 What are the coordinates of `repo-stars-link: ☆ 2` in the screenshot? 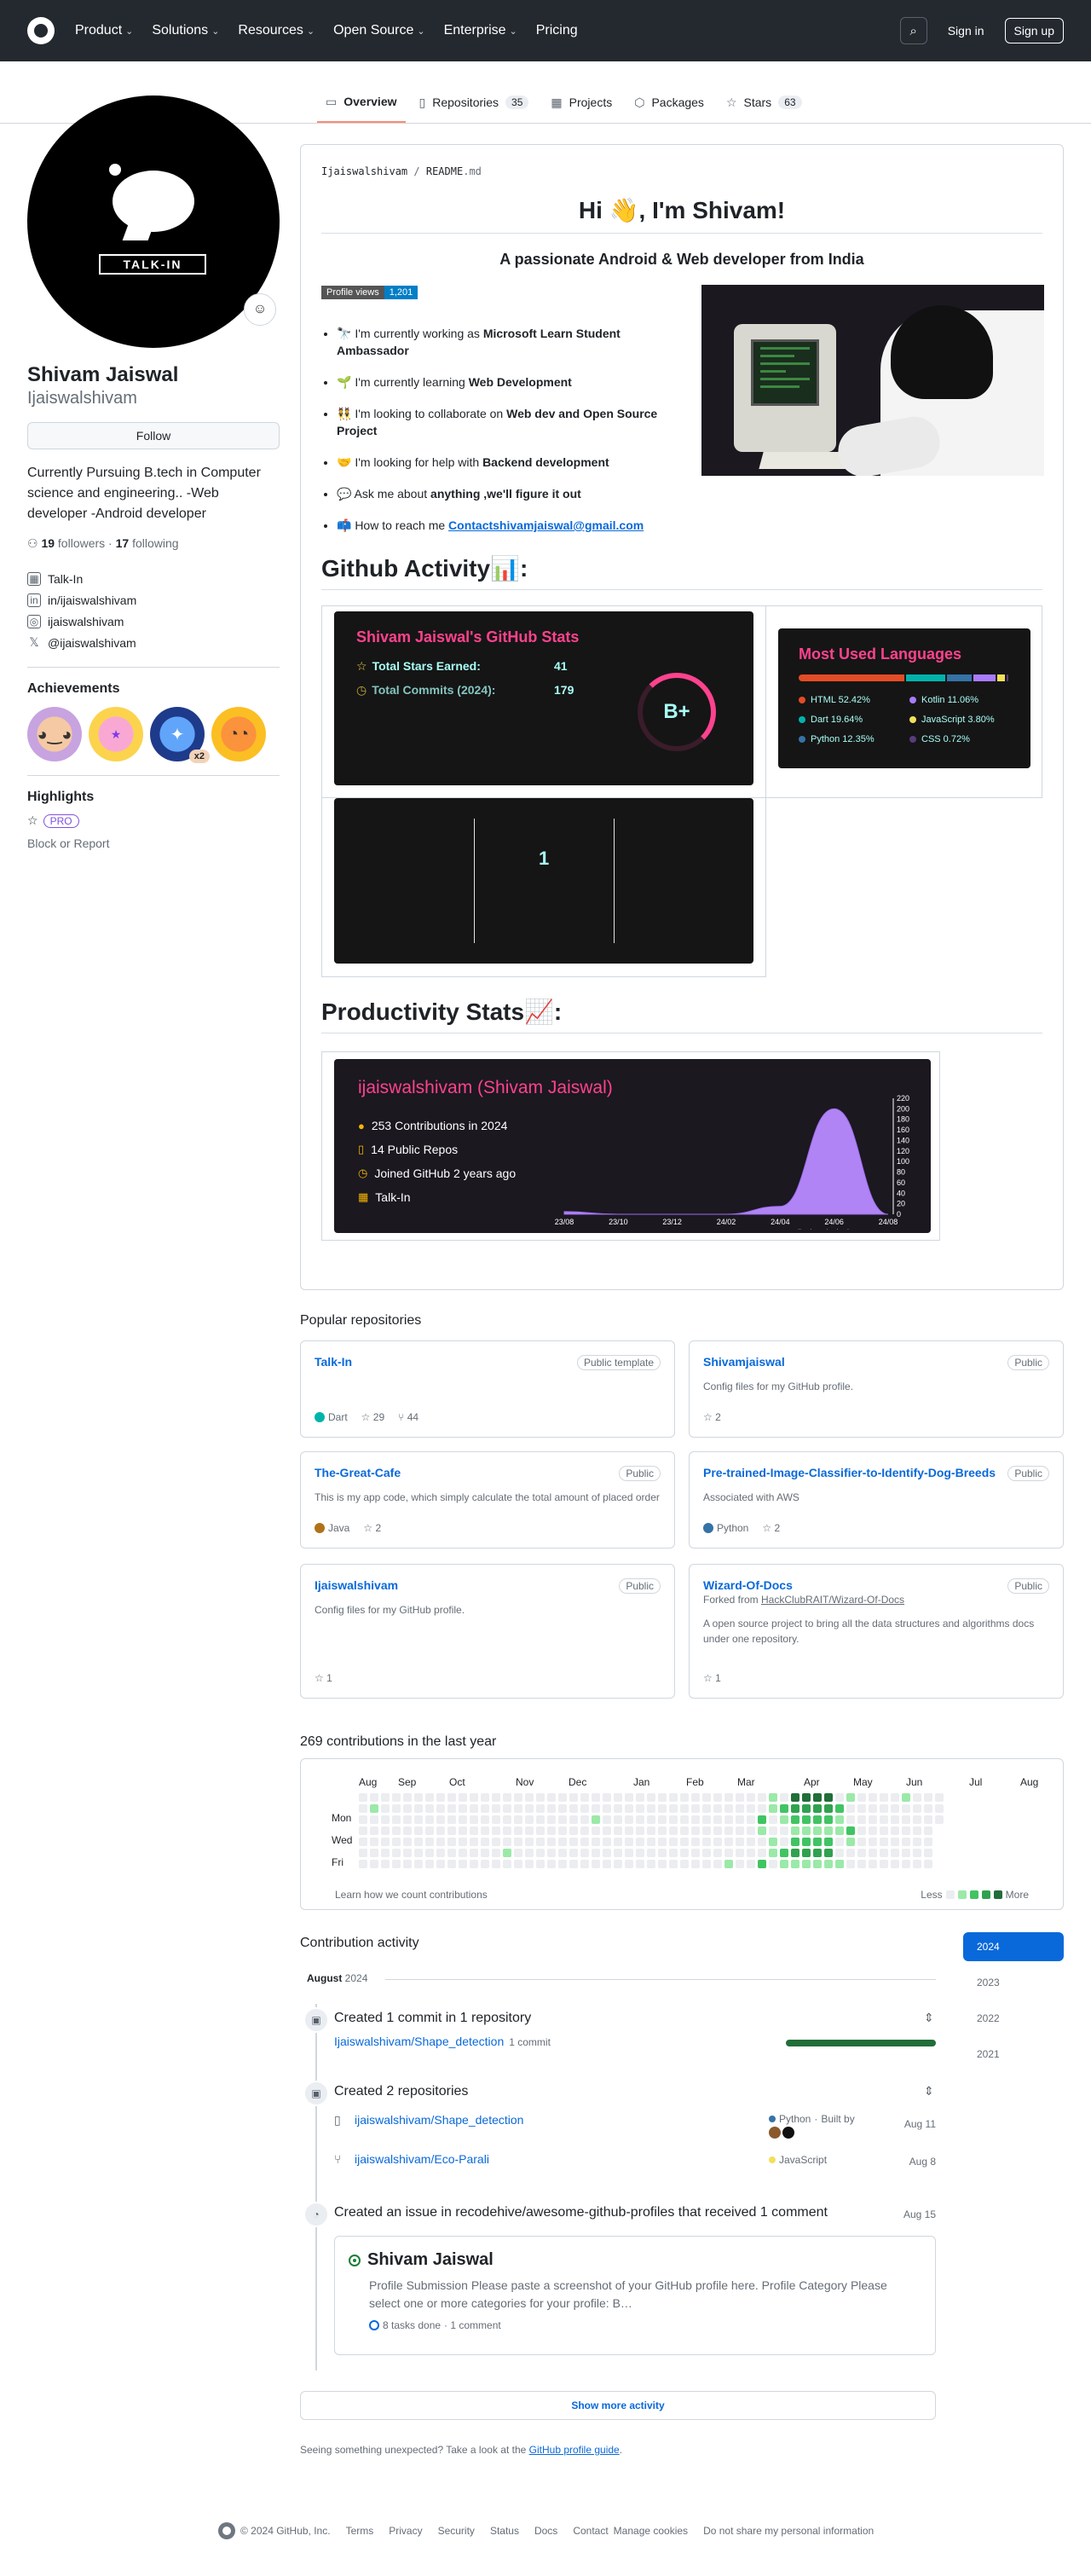 It's located at (712, 1417).